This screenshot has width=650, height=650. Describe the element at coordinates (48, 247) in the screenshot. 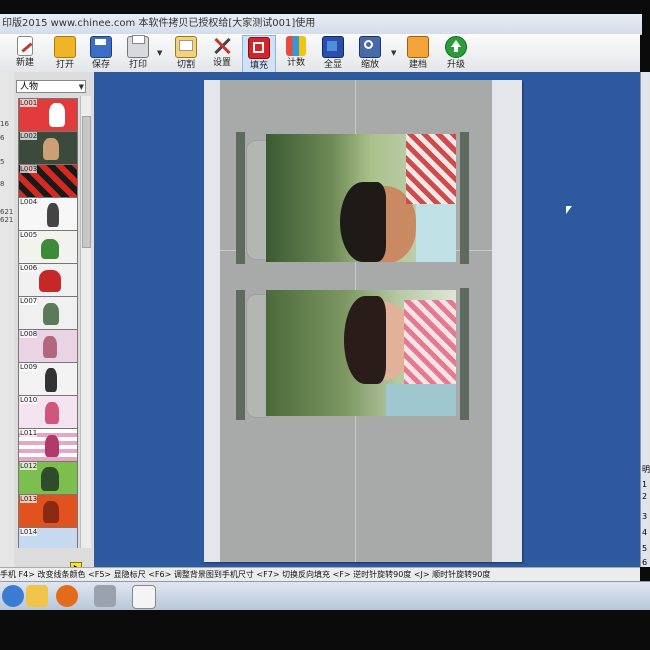

I see `thumbnail-item: L005` at that location.